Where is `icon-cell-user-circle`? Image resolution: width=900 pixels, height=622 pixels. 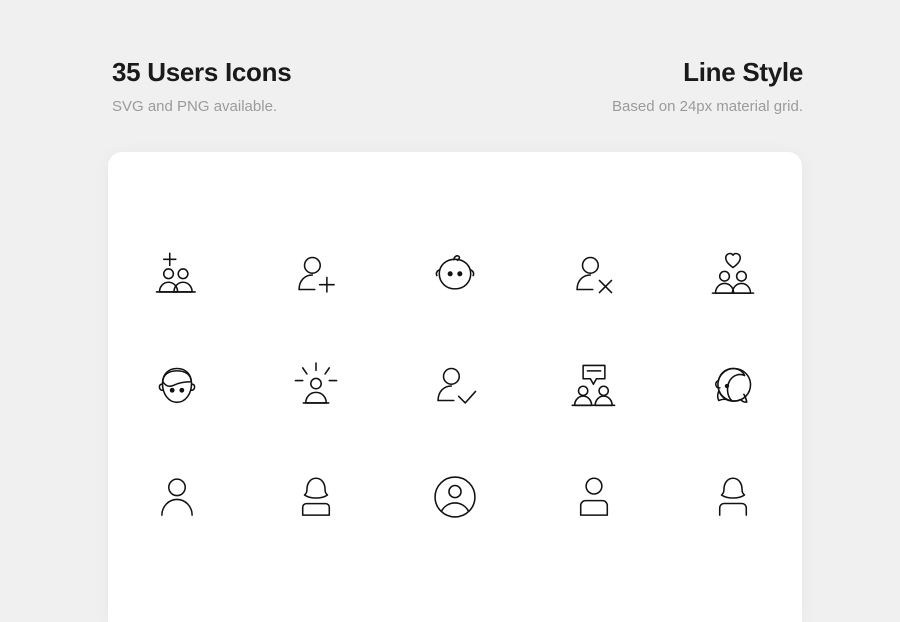
icon-cell-user-circle is located at coordinates (455, 496).